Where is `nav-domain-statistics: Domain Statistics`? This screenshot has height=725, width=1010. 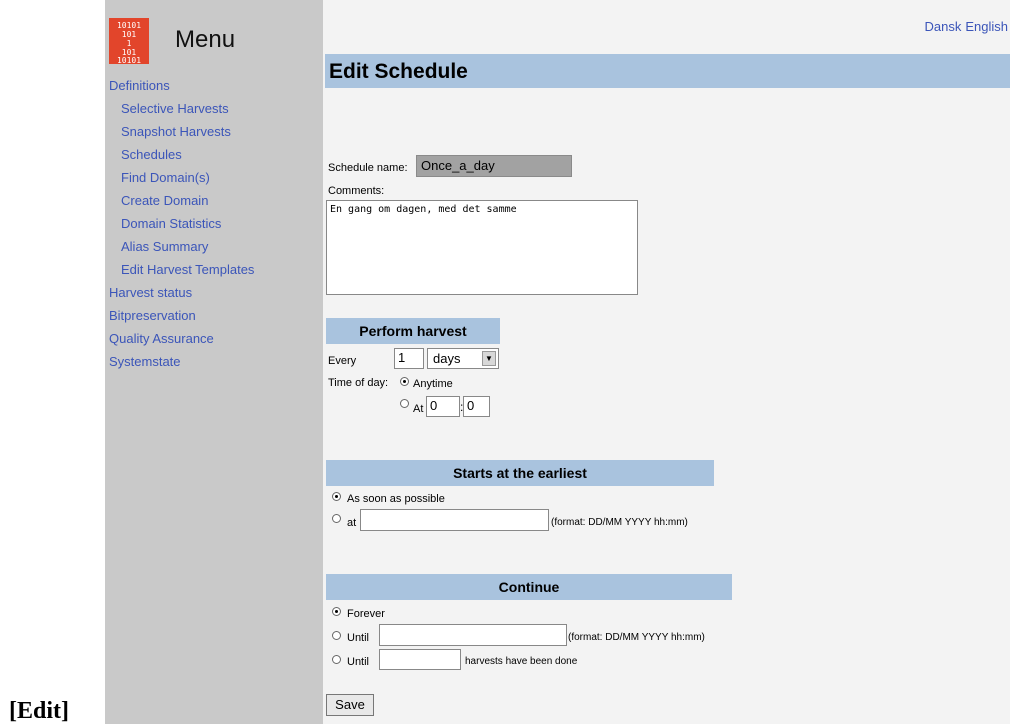 nav-domain-statistics: Domain Statistics is located at coordinates (171, 223).